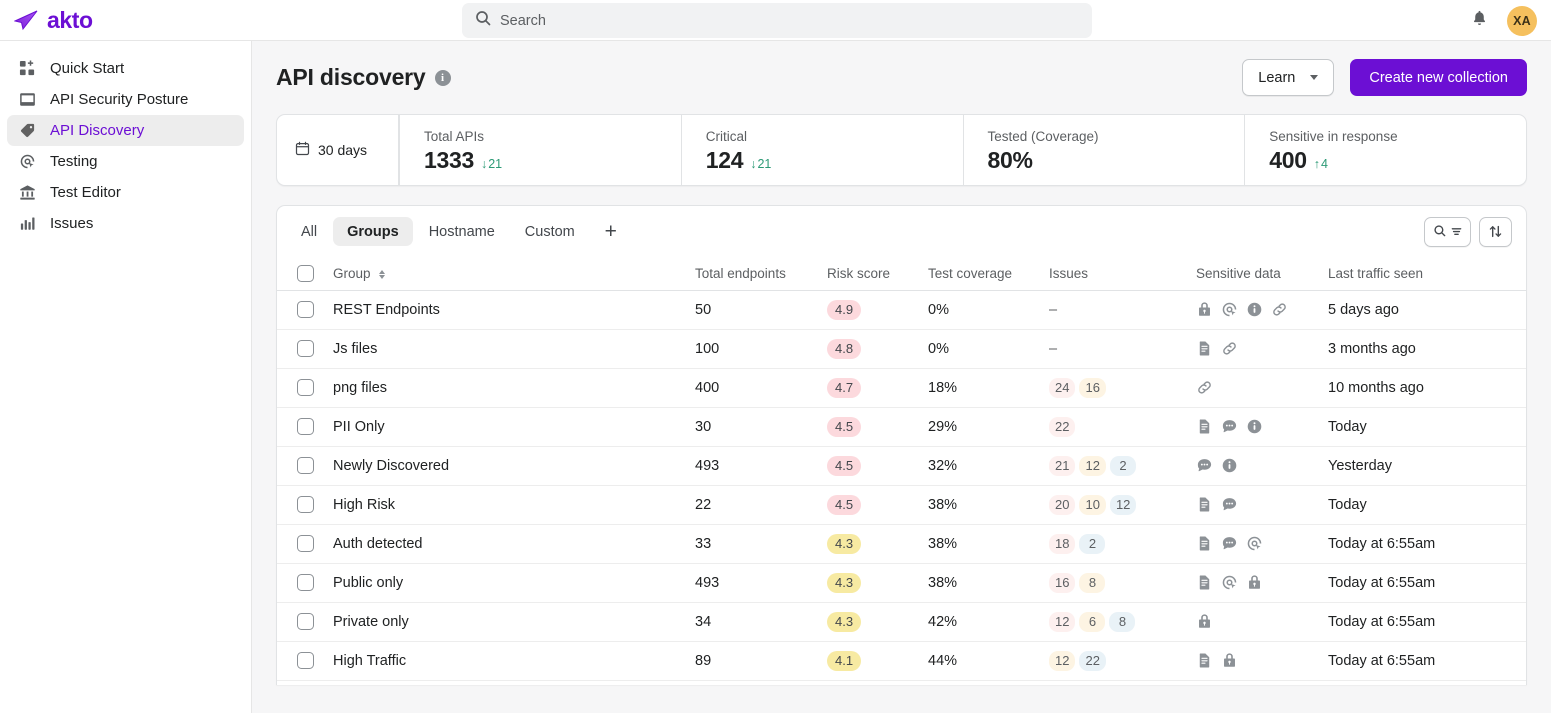  Describe the element at coordinates (125, 192) in the screenshot. I see `sidebar-item-test-editor: Test Editor` at that location.